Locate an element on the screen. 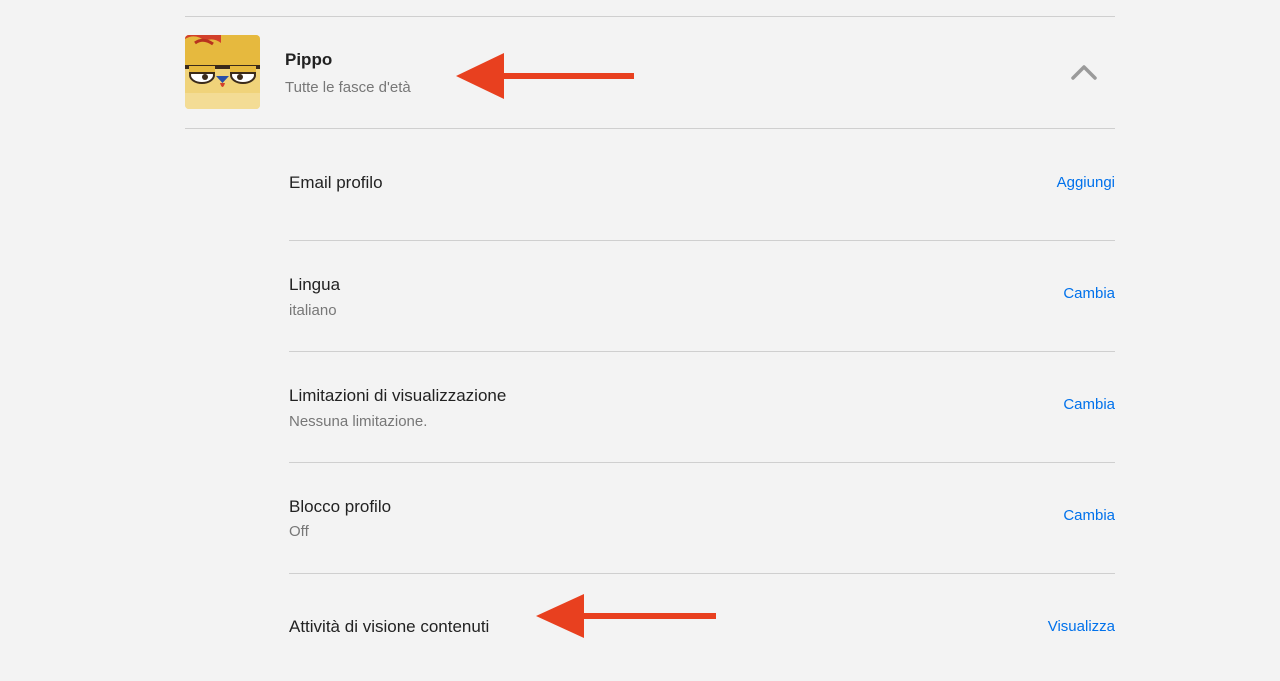 The width and height of the screenshot is (1280, 681). profile-age-rating: Tutte le fasce d'età is located at coordinates (348, 87).